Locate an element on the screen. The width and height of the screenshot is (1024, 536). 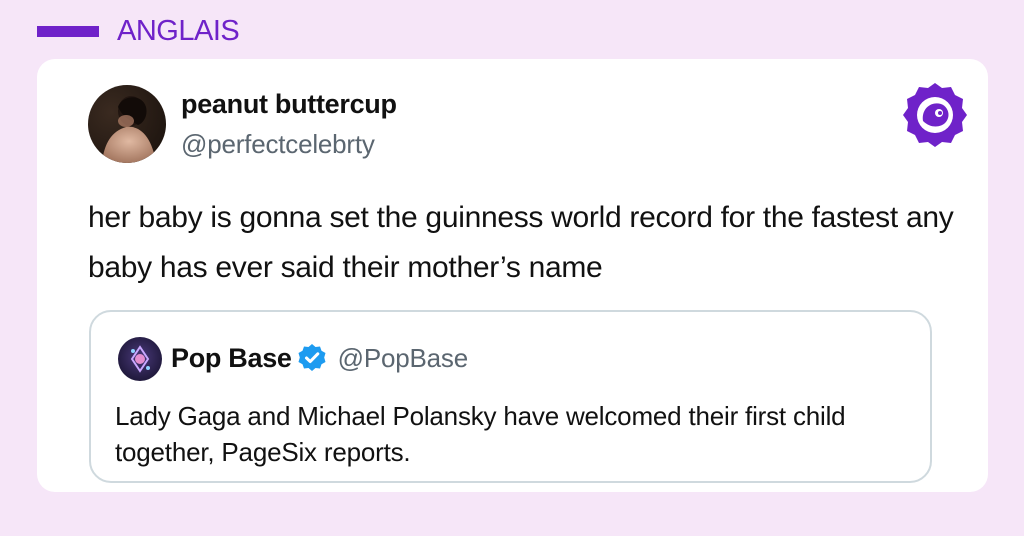
user-handle: @perfectcelebrty is located at coordinates (278, 144).